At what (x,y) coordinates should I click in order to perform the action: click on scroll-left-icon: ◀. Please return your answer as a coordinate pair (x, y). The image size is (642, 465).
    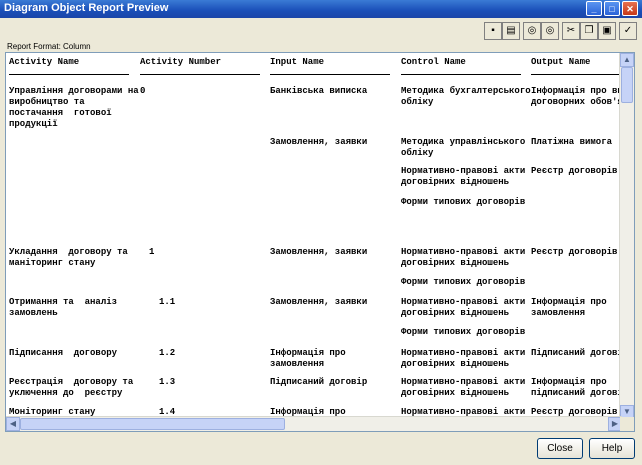
    Looking at the image, I should click on (13, 424).